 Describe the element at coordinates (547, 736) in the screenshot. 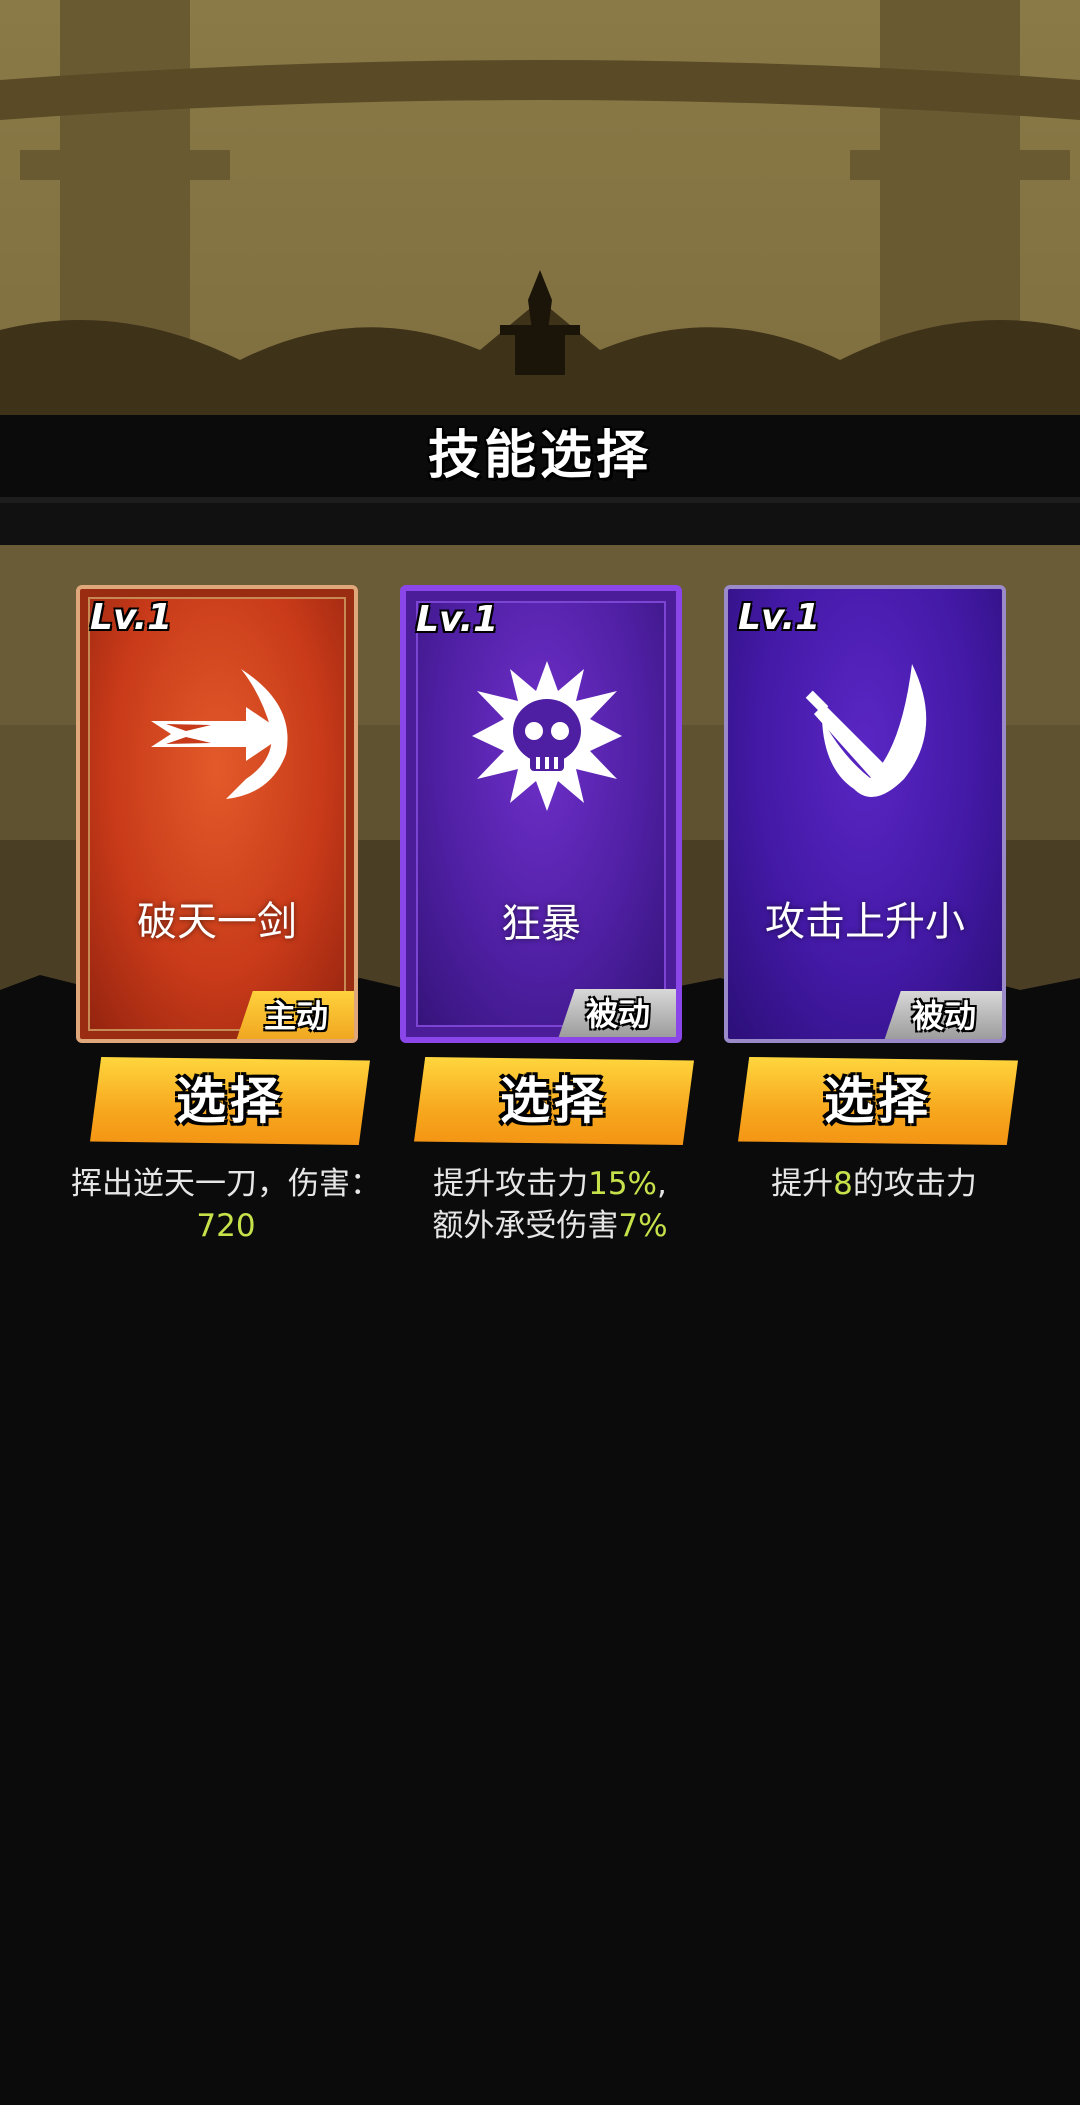

I see `skull-burst-icon` at that location.